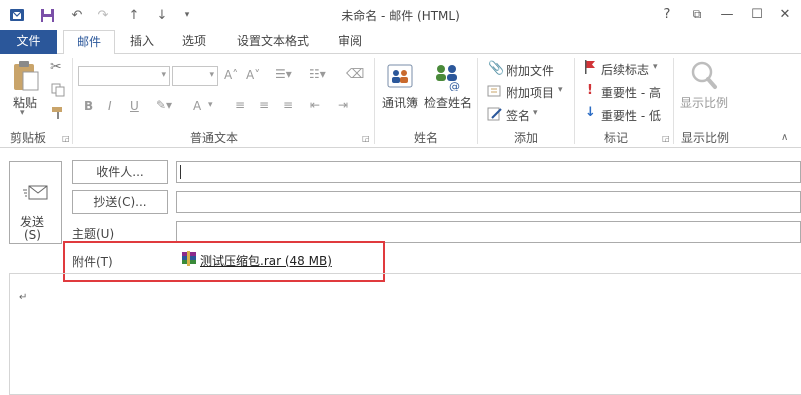 This screenshot has width=801, height=395. I want to click on ribbon-tabs: 文件 邮件 插入 选项 设置文本格式 审阅, so click(400, 42).